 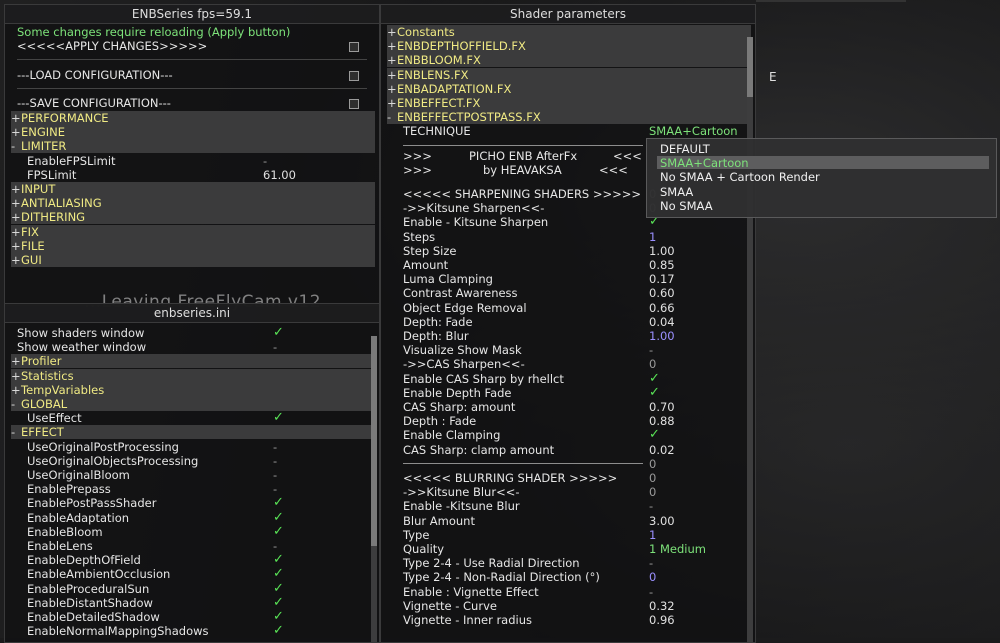 I want to click on section-enbadaptation-fx: + ENBADAPTATION.FX, so click(x=569, y=88).